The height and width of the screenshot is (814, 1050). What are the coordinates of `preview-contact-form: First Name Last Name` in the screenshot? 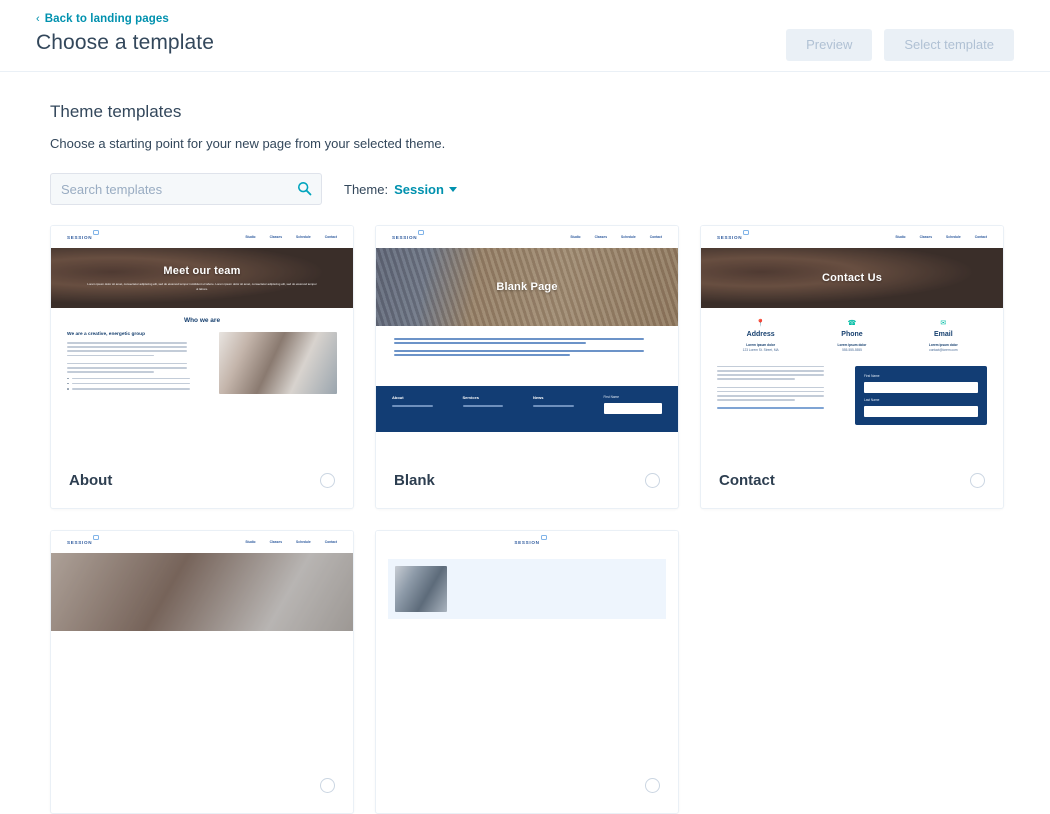 It's located at (921, 395).